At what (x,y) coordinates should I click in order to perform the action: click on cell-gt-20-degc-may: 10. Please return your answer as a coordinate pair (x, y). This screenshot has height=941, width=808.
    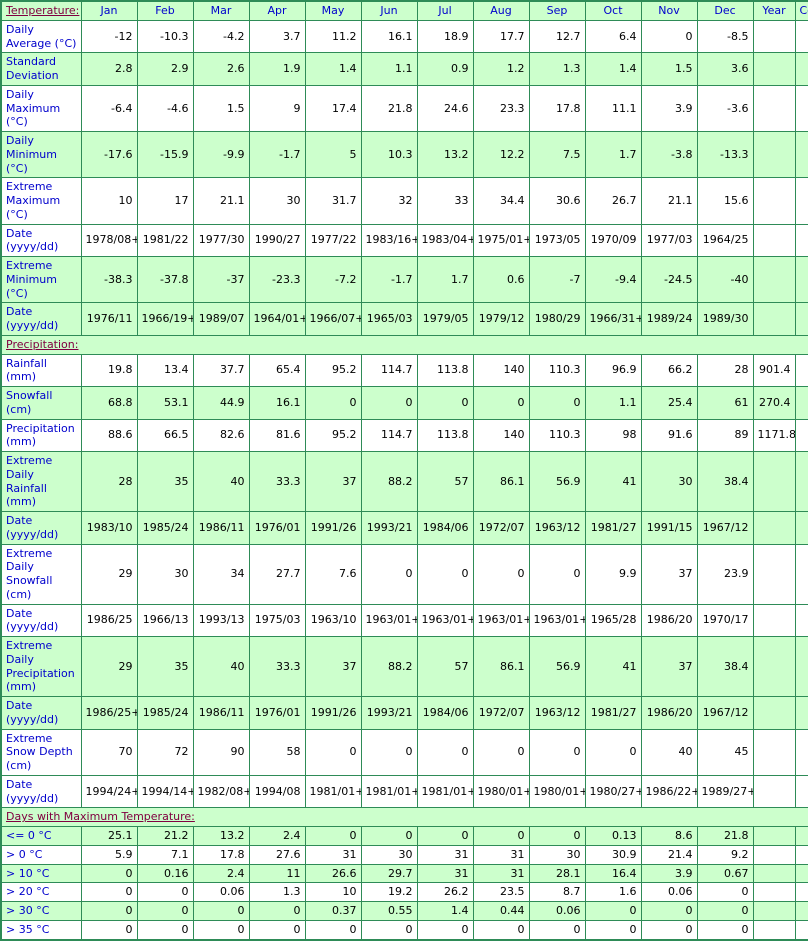
    Looking at the image, I should click on (333, 892).